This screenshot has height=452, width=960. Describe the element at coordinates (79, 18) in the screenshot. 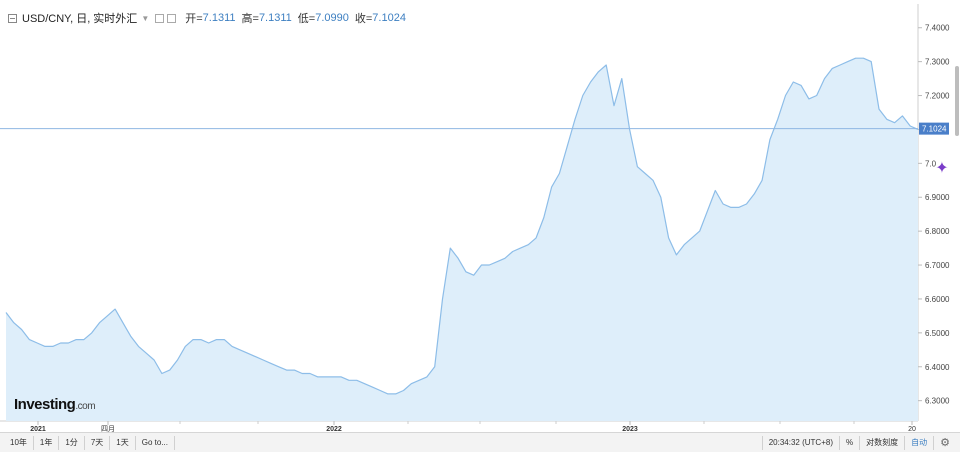

I see `symbol-label: USD/CNY, 日, 实时外汇` at that location.